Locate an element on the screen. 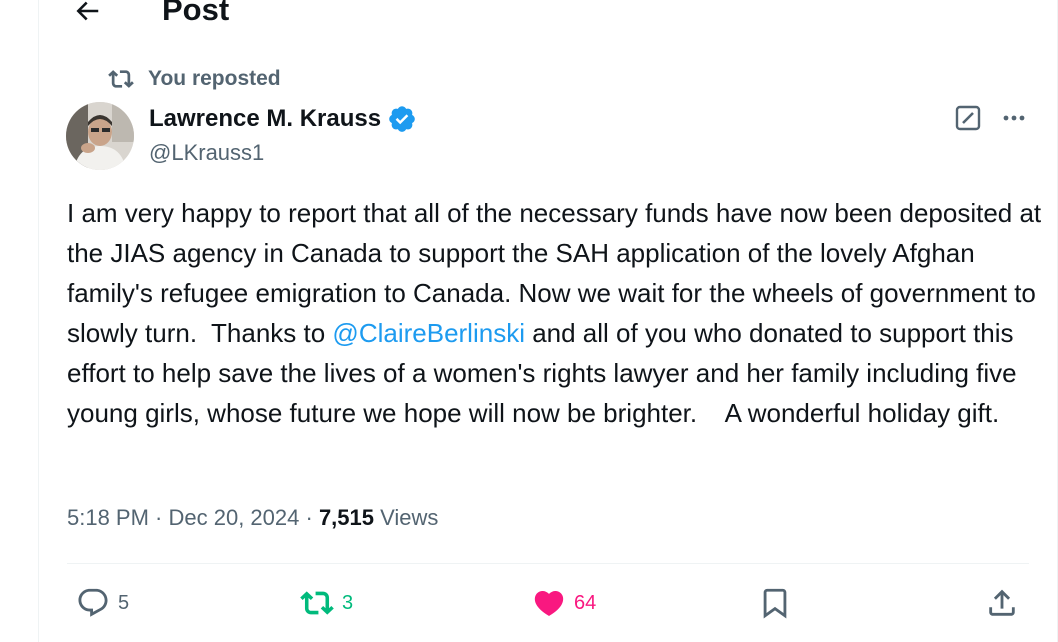 Image resolution: width=1058 pixels, height=642 pixels. reply-icon is located at coordinates (93, 602).